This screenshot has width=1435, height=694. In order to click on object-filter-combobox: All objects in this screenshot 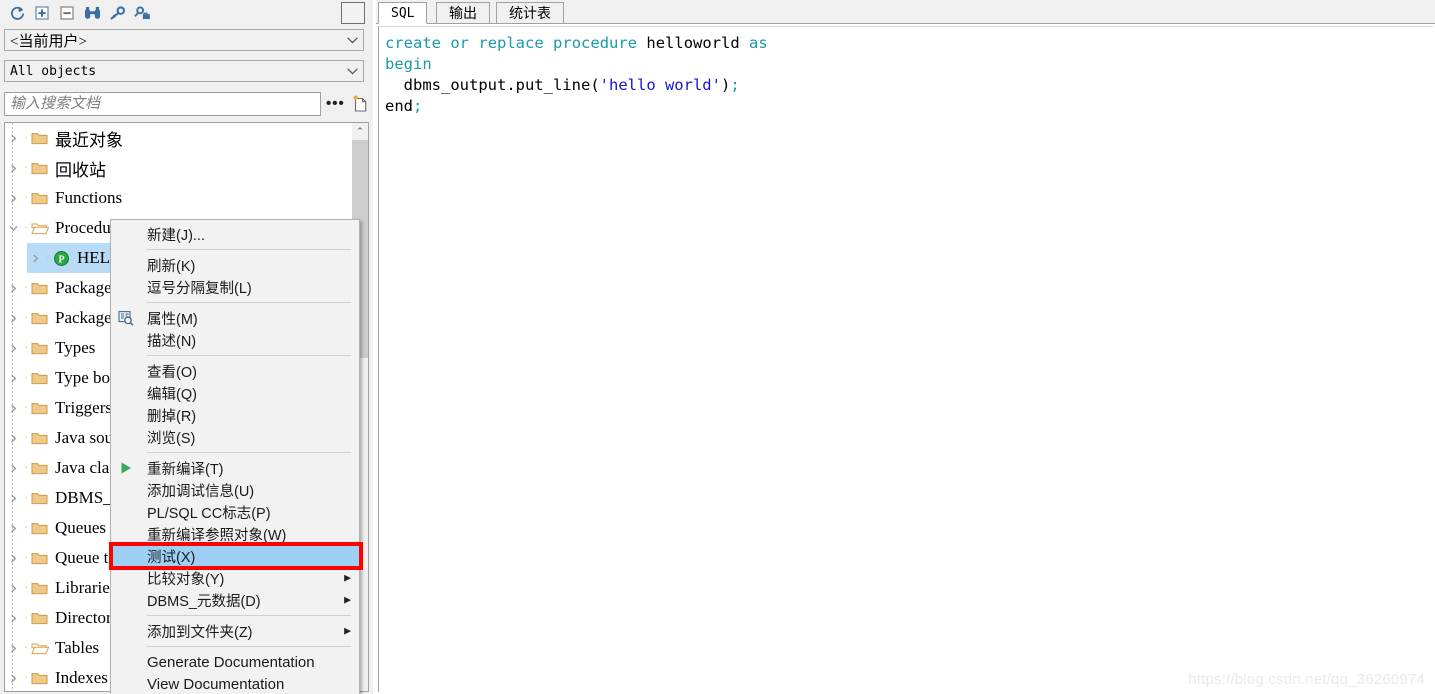, I will do `click(184, 71)`.